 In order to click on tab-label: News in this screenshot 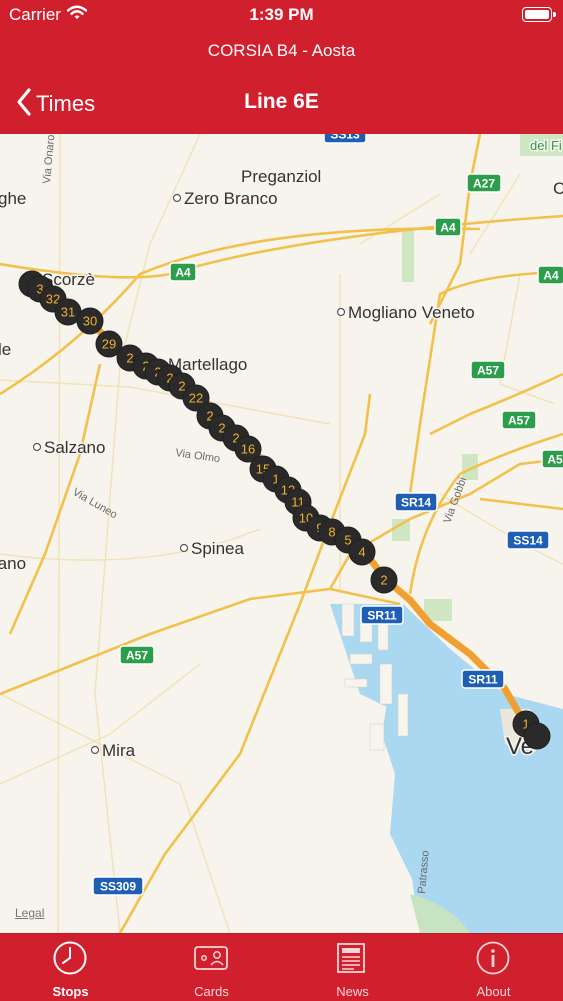, I will do `click(352, 991)`.